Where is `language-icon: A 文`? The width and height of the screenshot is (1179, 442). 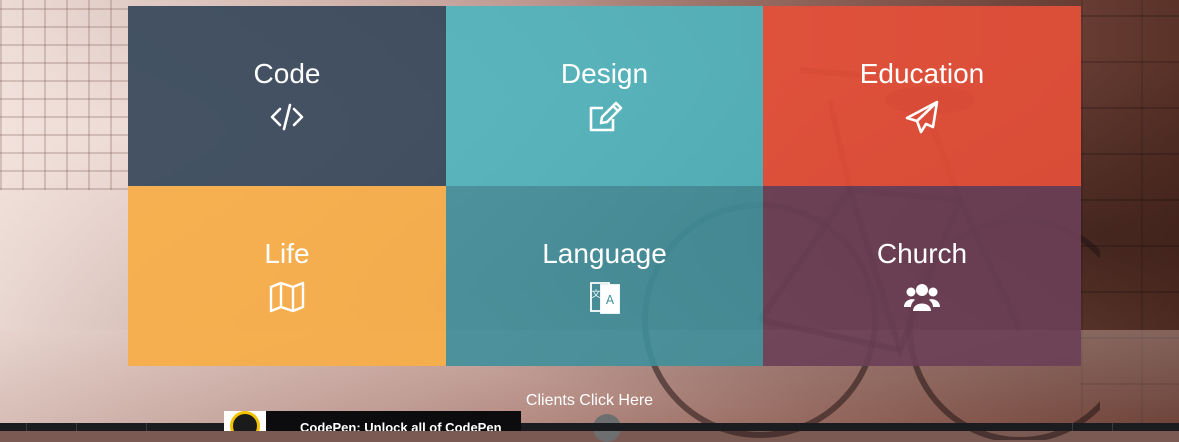
language-icon: A 文 is located at coordinates (605, 297).